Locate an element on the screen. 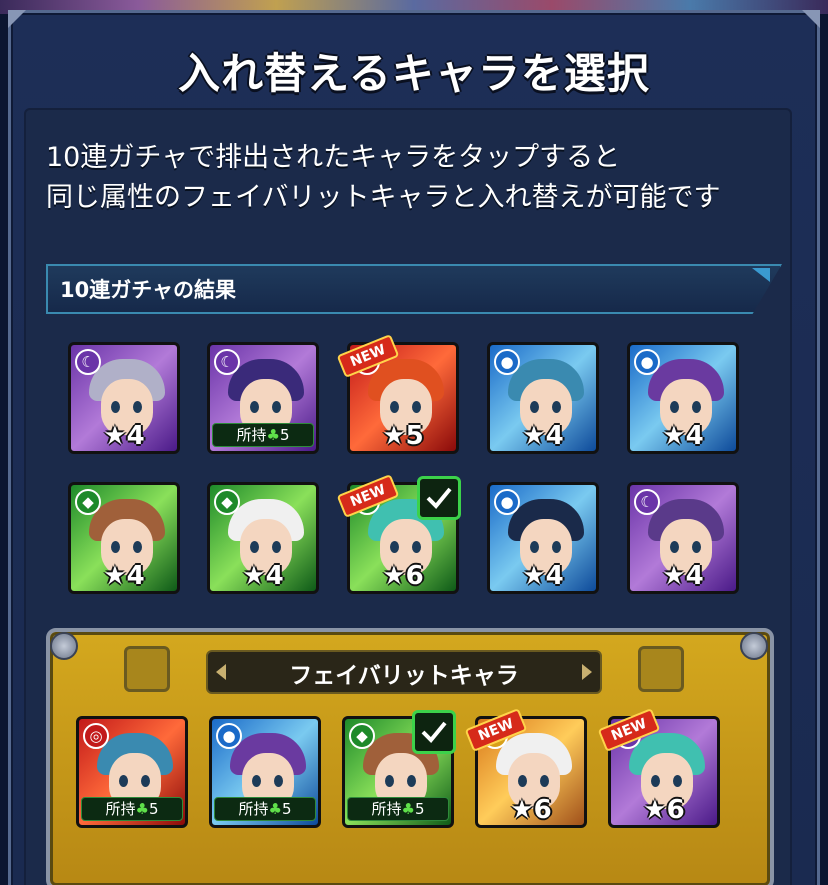 The height and width of the screenshot is (885, 828). favorite-character-card: ● 所持♣5 is located at coordinates (265, 772).